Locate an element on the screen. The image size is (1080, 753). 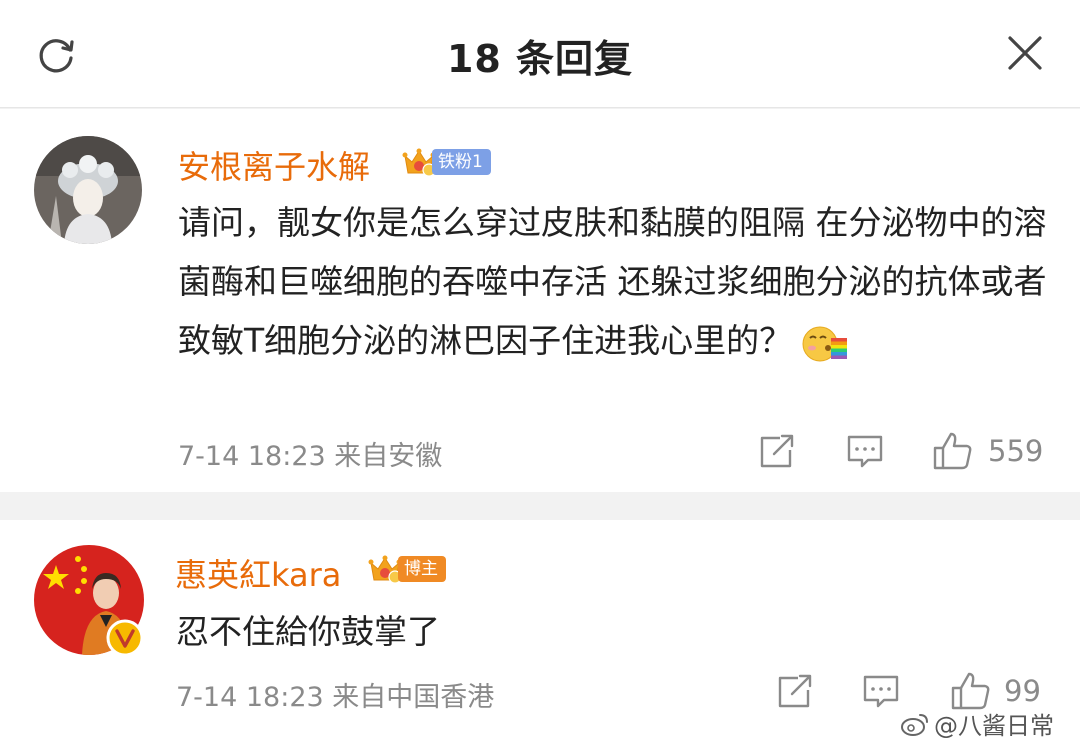
like-button: 559 is located at coordinates (987, 451).